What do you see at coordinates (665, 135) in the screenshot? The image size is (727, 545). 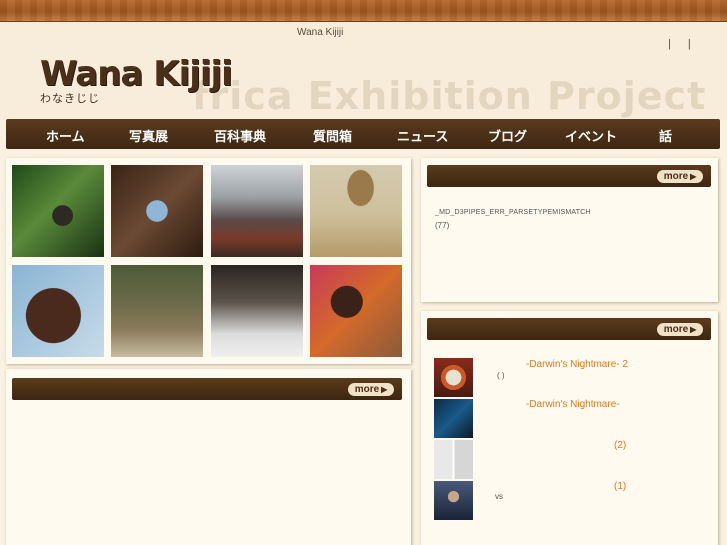 I see `nav-item-talk: 話` at bounding box center [665, 135].